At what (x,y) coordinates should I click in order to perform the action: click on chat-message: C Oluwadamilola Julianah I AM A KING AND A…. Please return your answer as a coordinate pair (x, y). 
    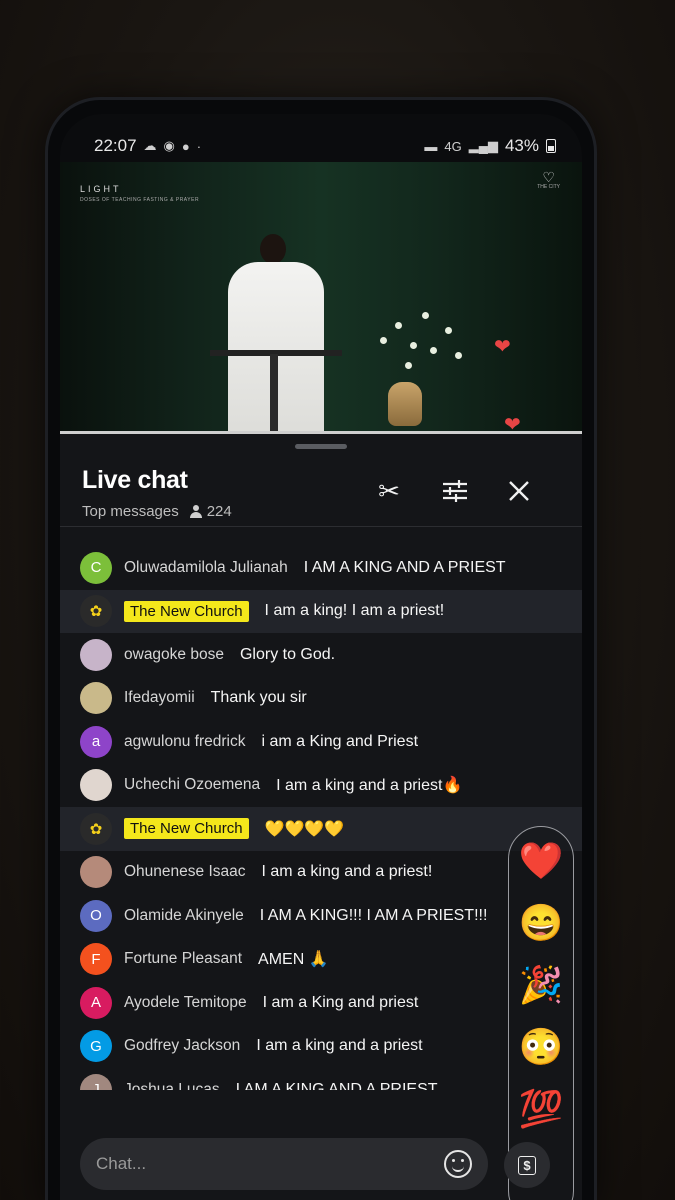
    Looking at the image, I should click on (321, 568).